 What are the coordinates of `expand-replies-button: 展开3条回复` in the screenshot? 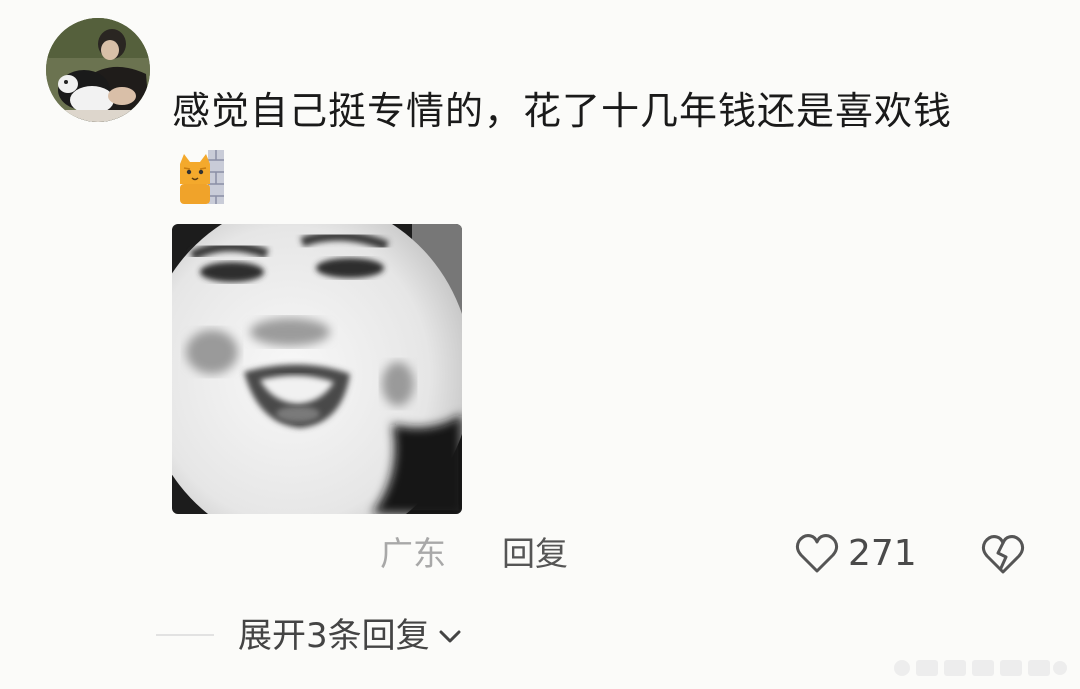 It's located at (351, 636).